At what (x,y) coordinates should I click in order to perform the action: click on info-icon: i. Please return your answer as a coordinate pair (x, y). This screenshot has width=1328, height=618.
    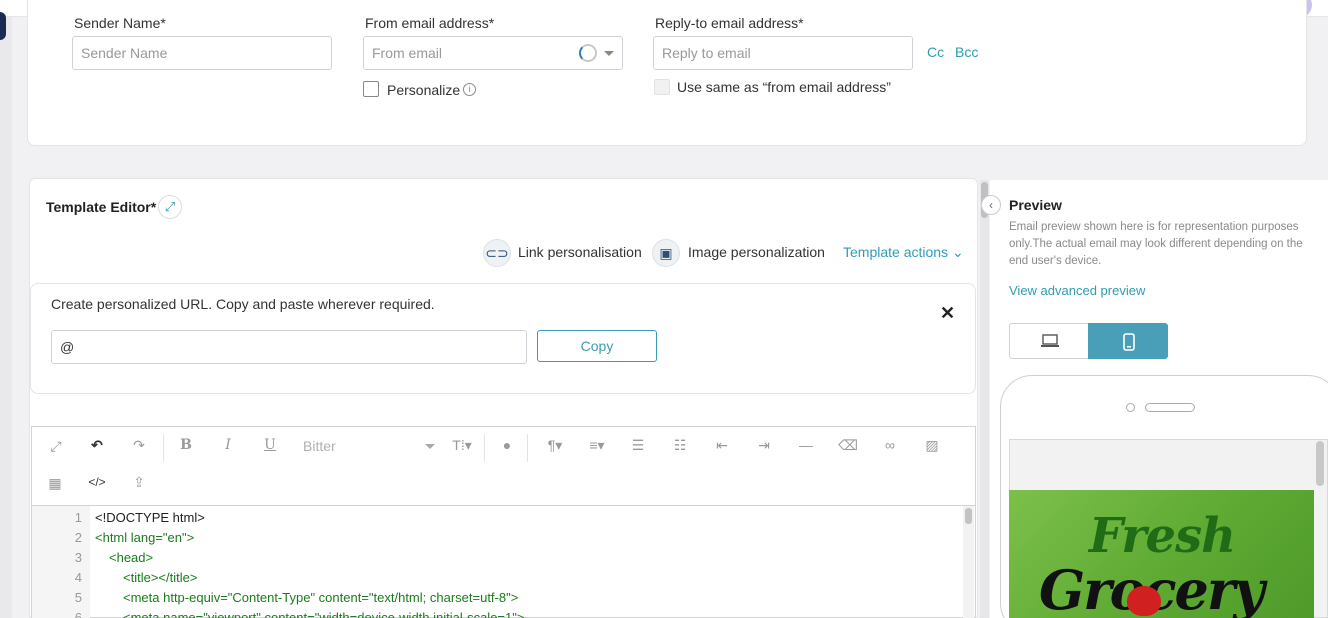
    Looking at the image, I should click on (469, 89).